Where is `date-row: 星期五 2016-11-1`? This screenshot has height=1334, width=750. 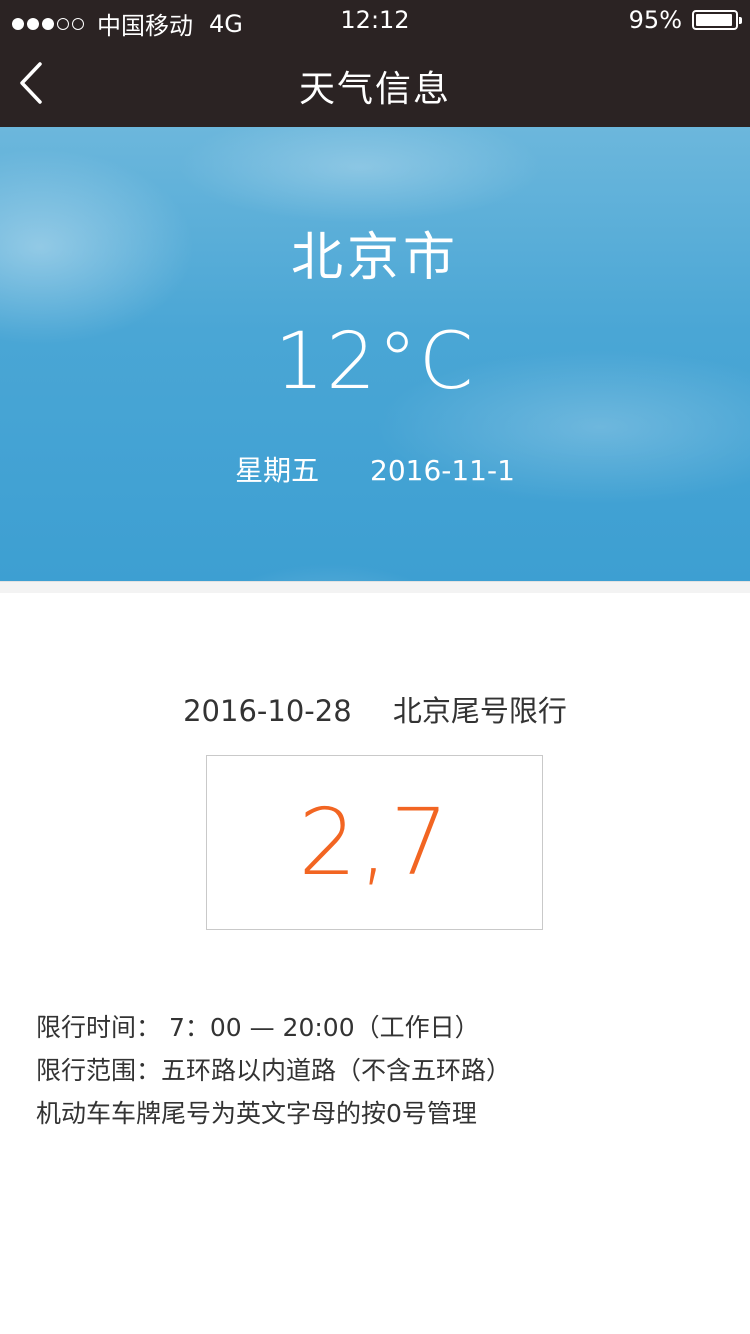
date-row: 星期五 2016-11-1 is located at coordinates (375, 469).